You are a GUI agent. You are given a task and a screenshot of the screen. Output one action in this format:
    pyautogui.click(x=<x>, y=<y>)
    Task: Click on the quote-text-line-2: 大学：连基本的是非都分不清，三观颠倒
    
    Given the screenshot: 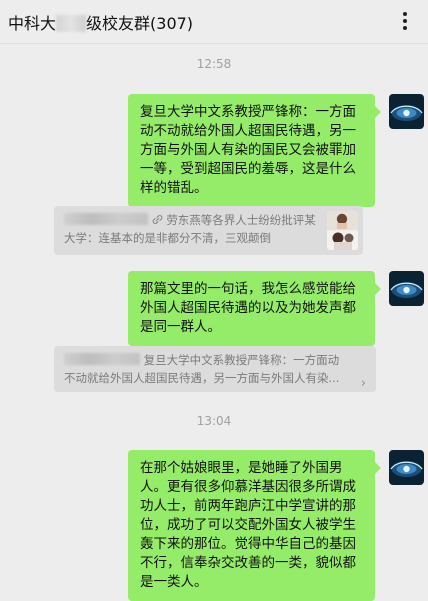 What is the action you would take?
    pyautogui.click(x=167, y=238)
    